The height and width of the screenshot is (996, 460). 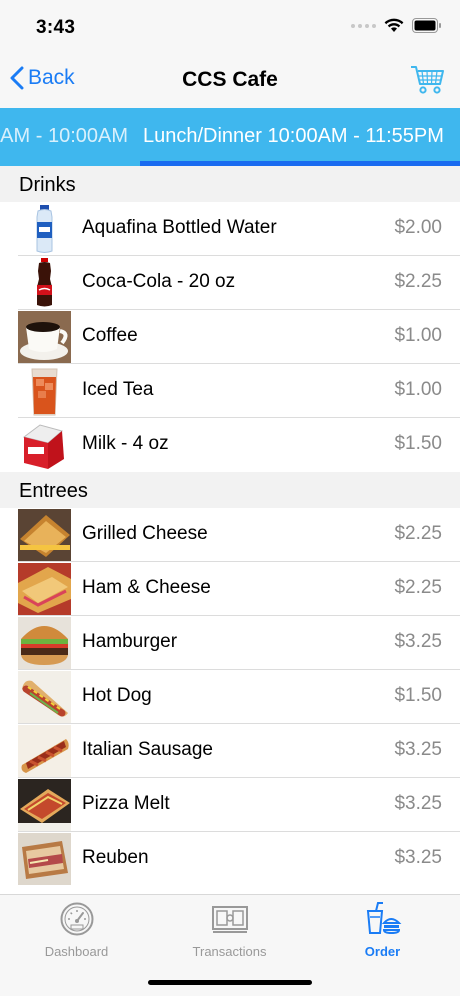 I want to click on cart-button, so click(x=428, y=82).